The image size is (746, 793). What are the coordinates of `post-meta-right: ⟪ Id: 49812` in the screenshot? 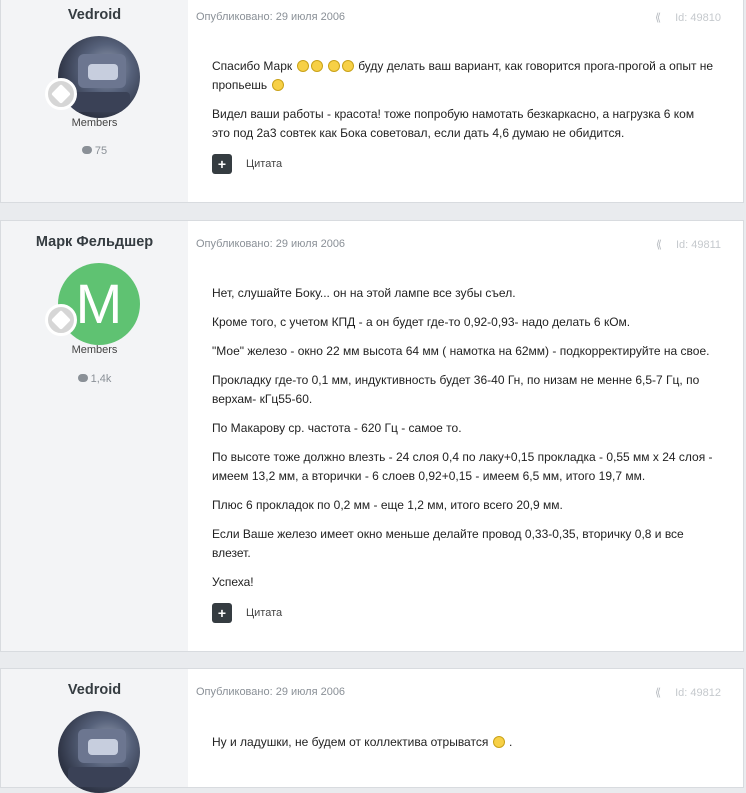 It's located at (688, 692).